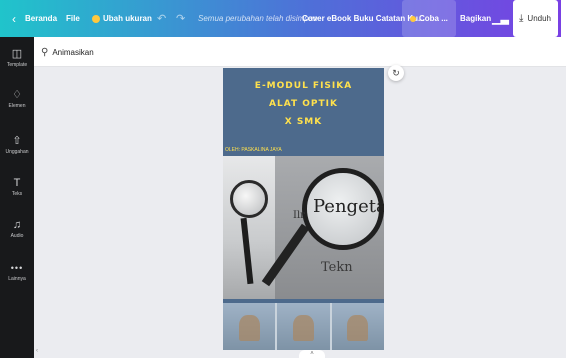  What do you see at coordinates (161, 18) in the screenshot?
I see `undo-icon: ↶` at bounding box center [161, 18].